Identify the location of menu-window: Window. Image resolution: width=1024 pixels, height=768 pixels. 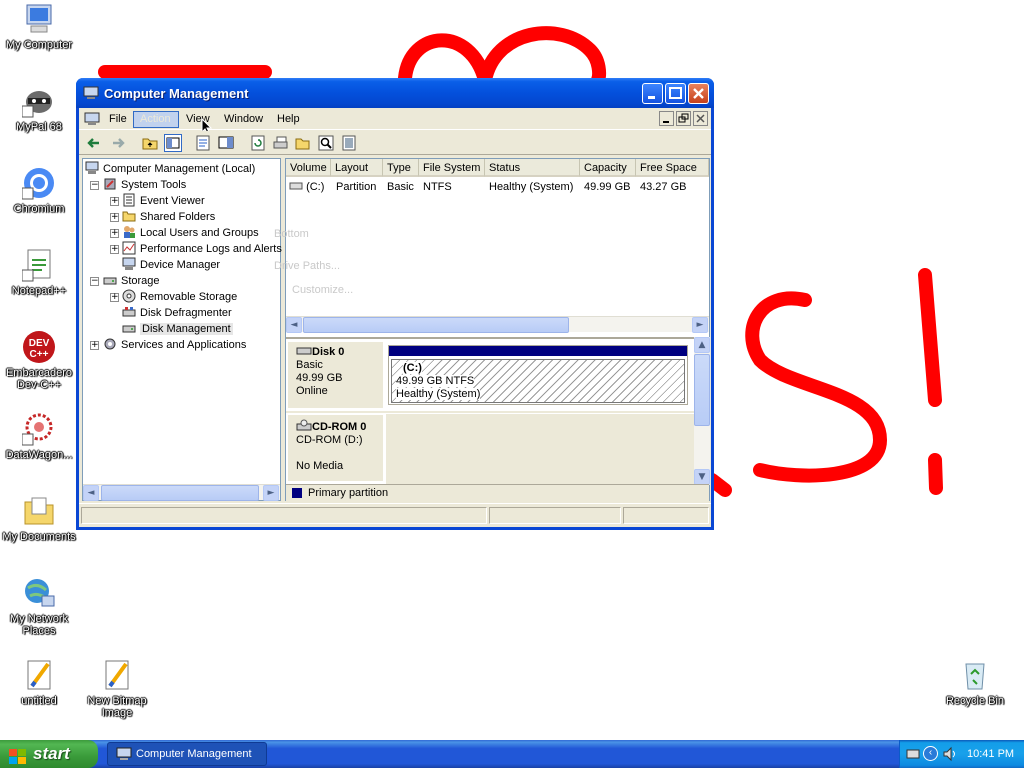
(243, 119).